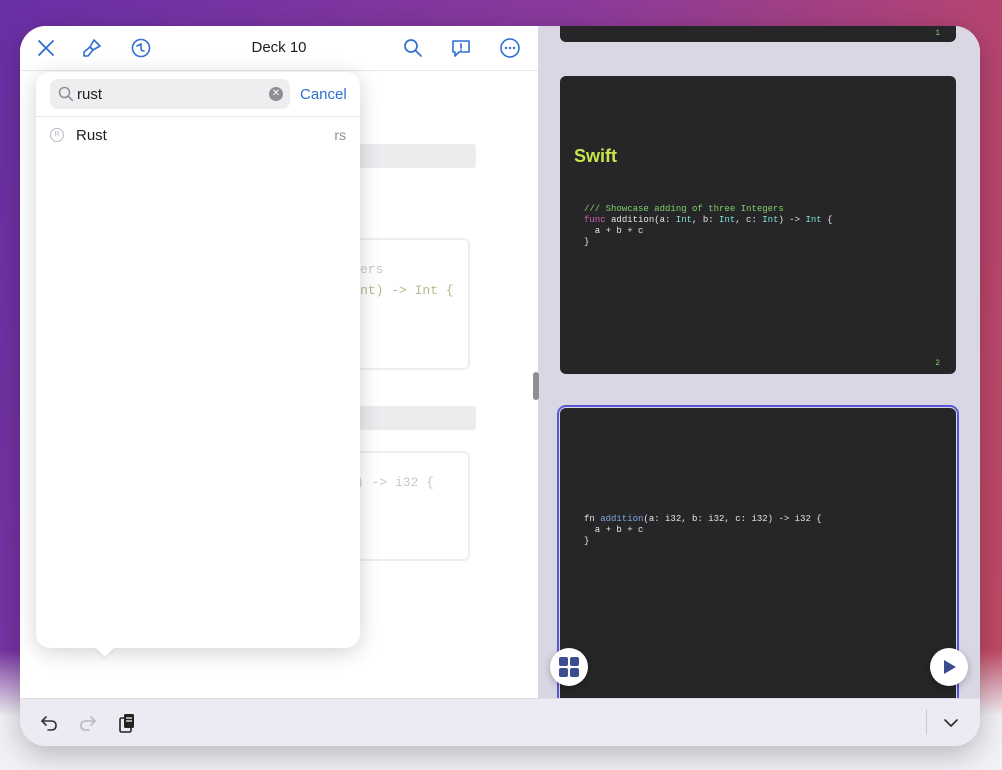  I want to click on undo-icon, so click(49, 723).